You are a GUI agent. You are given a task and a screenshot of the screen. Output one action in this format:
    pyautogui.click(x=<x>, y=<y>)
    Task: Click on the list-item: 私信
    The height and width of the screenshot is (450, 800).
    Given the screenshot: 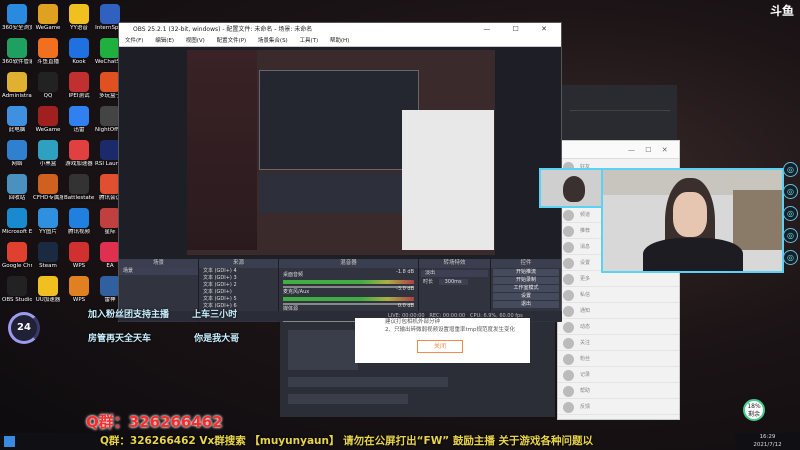 What is the action you would take?
    pyautogui.click(x=618, y=295)
    